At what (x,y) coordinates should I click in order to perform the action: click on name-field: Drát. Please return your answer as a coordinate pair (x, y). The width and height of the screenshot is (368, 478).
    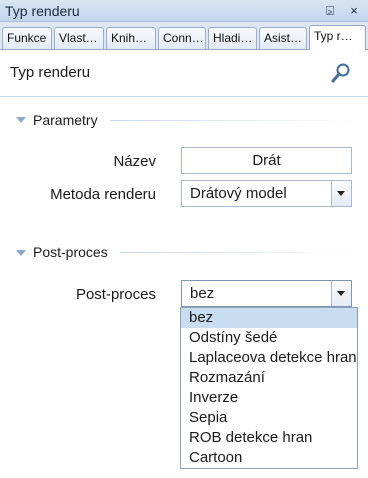
    Looking at the image, I should click on (266, 160).